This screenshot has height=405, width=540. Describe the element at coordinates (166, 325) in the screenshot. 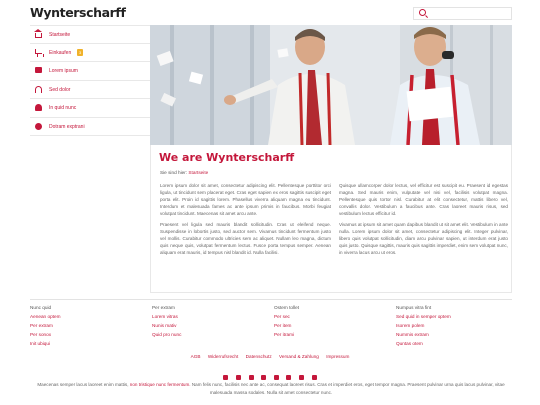

I see `footer-link: Nunis mativ` at that location.